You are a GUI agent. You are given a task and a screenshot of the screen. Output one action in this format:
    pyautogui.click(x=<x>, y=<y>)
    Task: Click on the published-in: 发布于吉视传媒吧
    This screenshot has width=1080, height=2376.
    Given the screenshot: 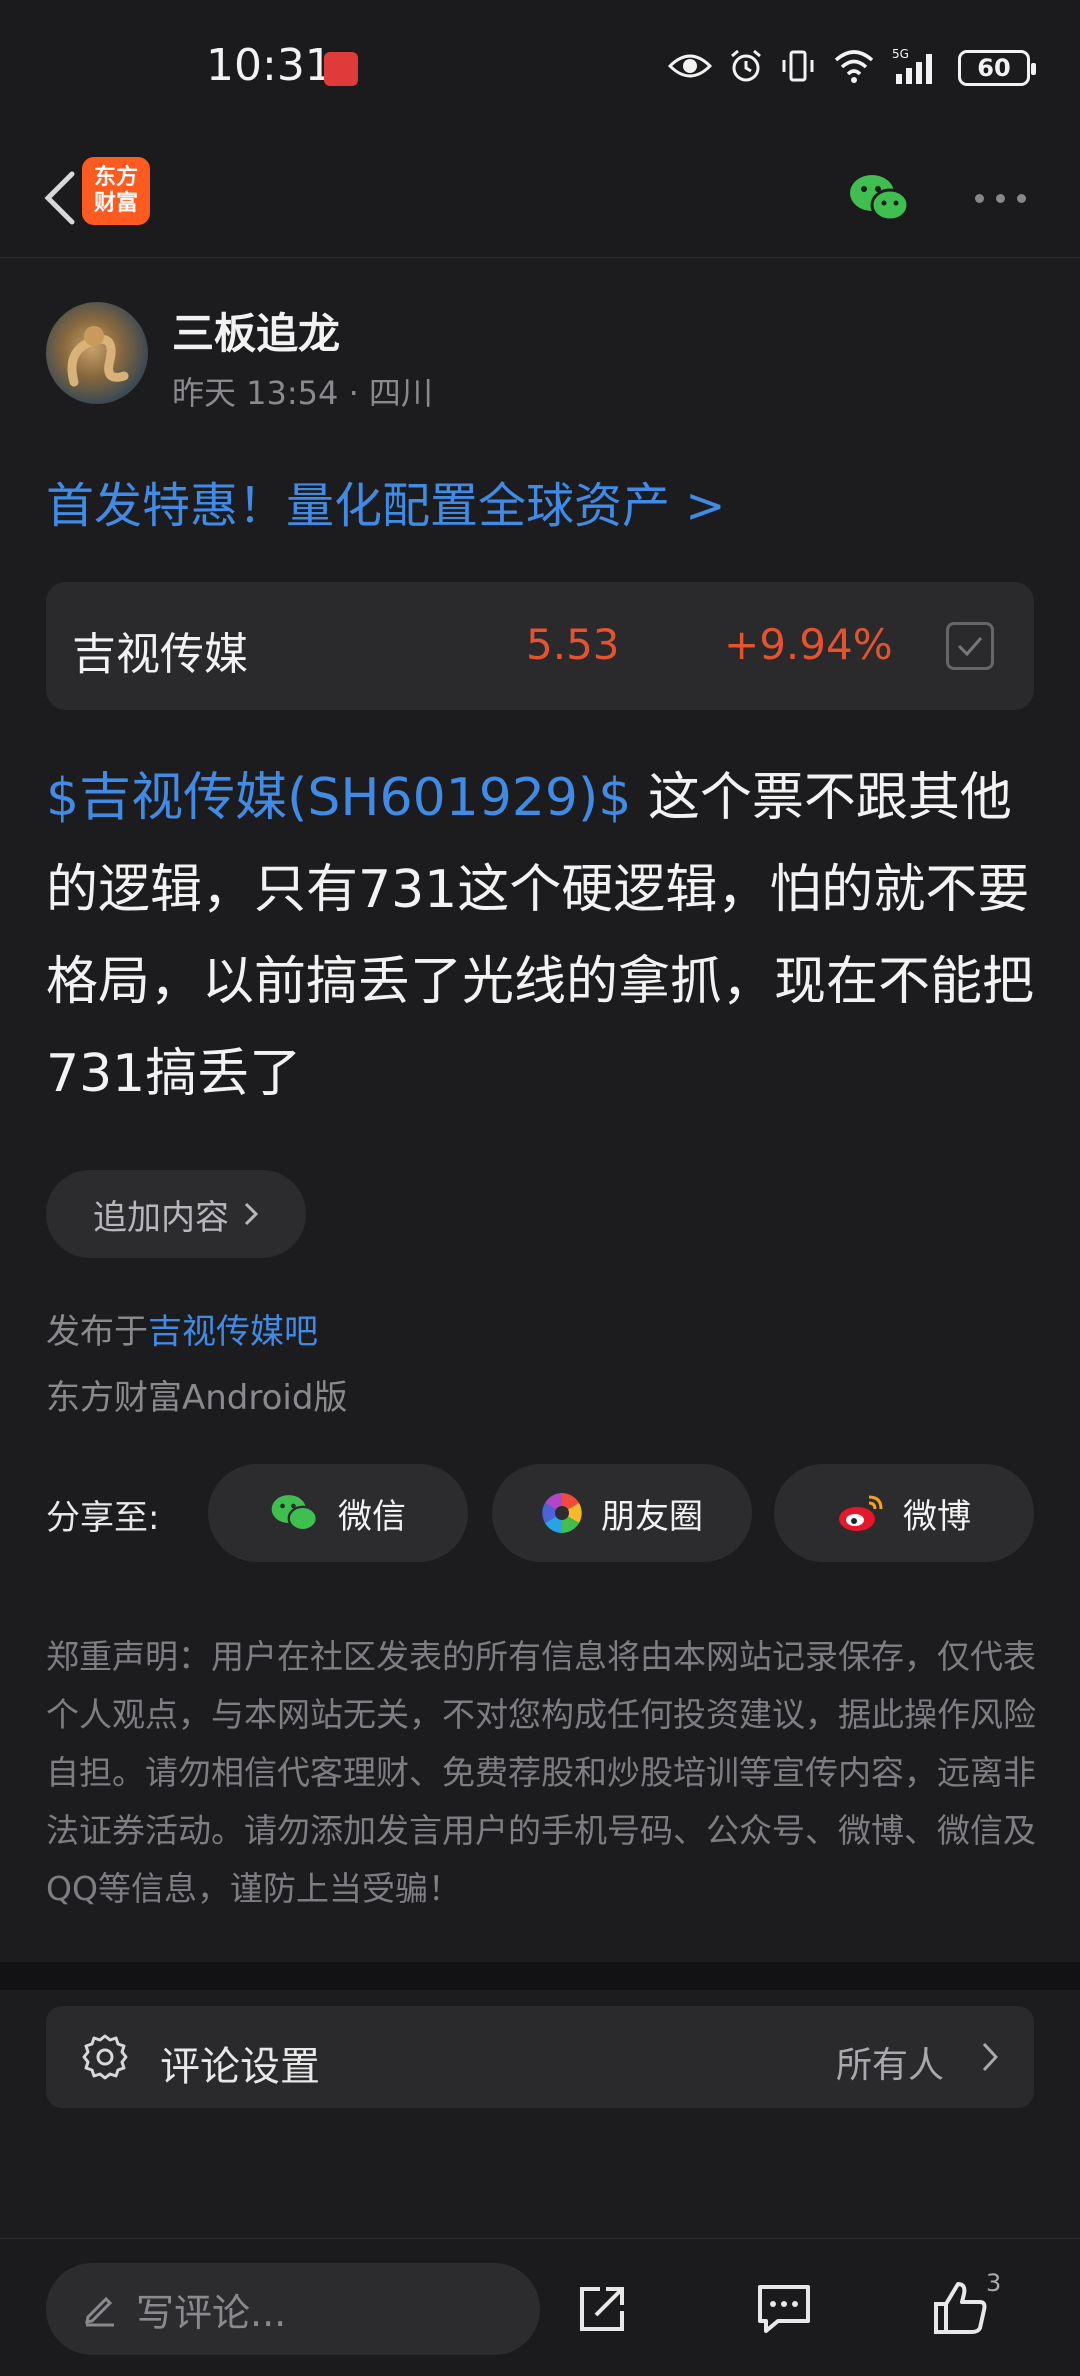 What is the action you would take?
    pyautogui.click(x=182, y=1332)
    